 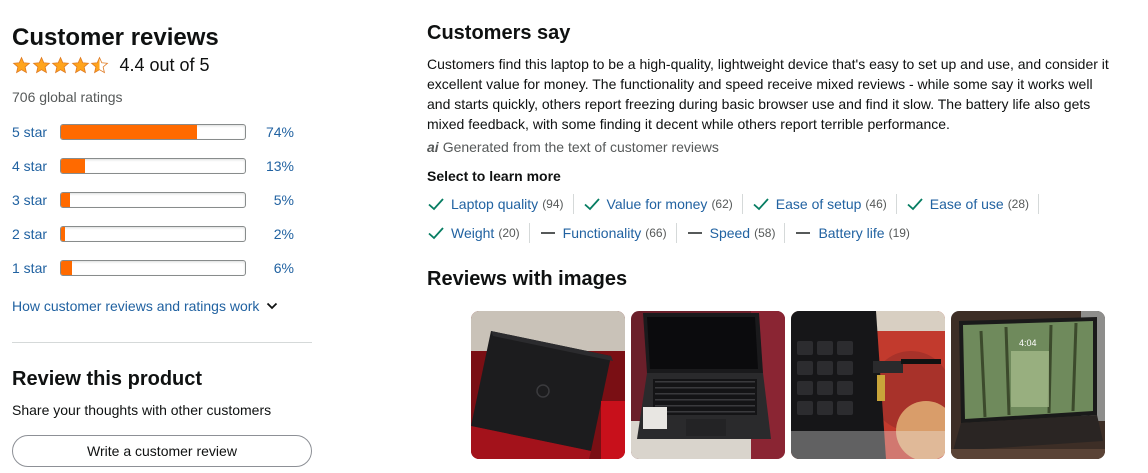 What do you see at coordinates (553, 204) in the screenshot?
I see `aspect-count: (94)` at bounding box center [553, 204].